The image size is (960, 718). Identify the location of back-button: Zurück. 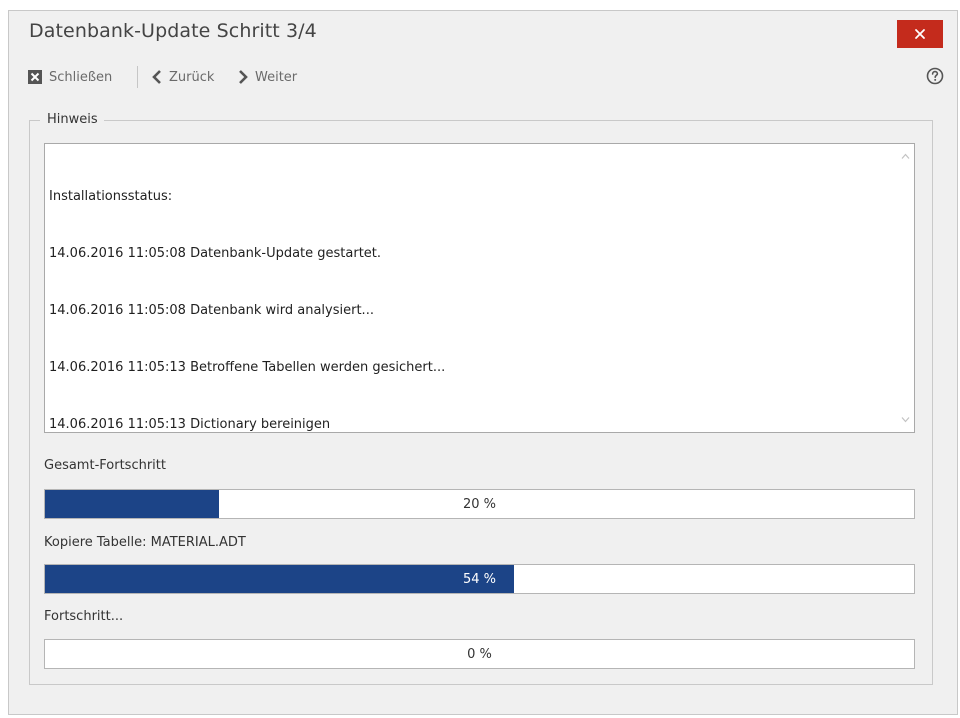
(182, 77).